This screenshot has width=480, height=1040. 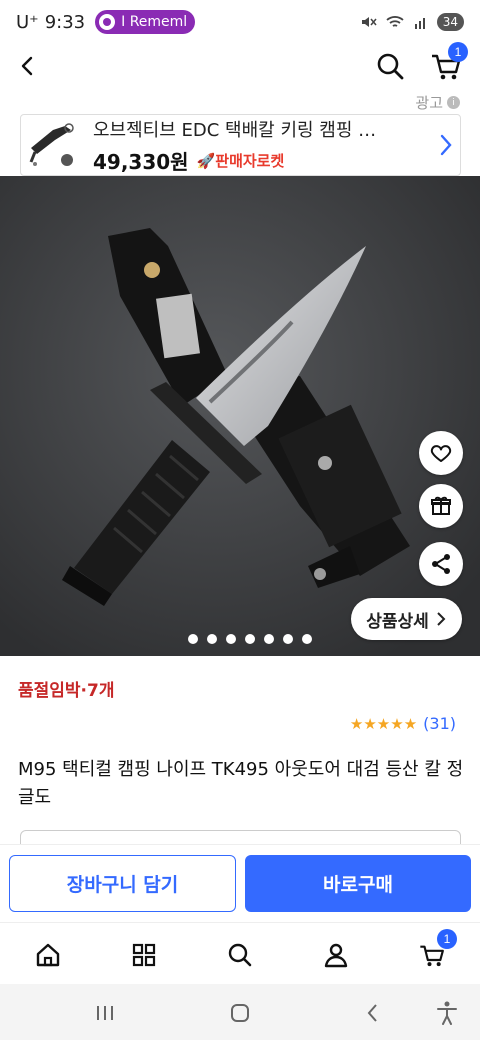 I want to click on ad-text: 오브젝티브 EDC 택배칼 키링 캠핑 … 49,330원 🚀판매자로켓, so click(x=262, y=145).